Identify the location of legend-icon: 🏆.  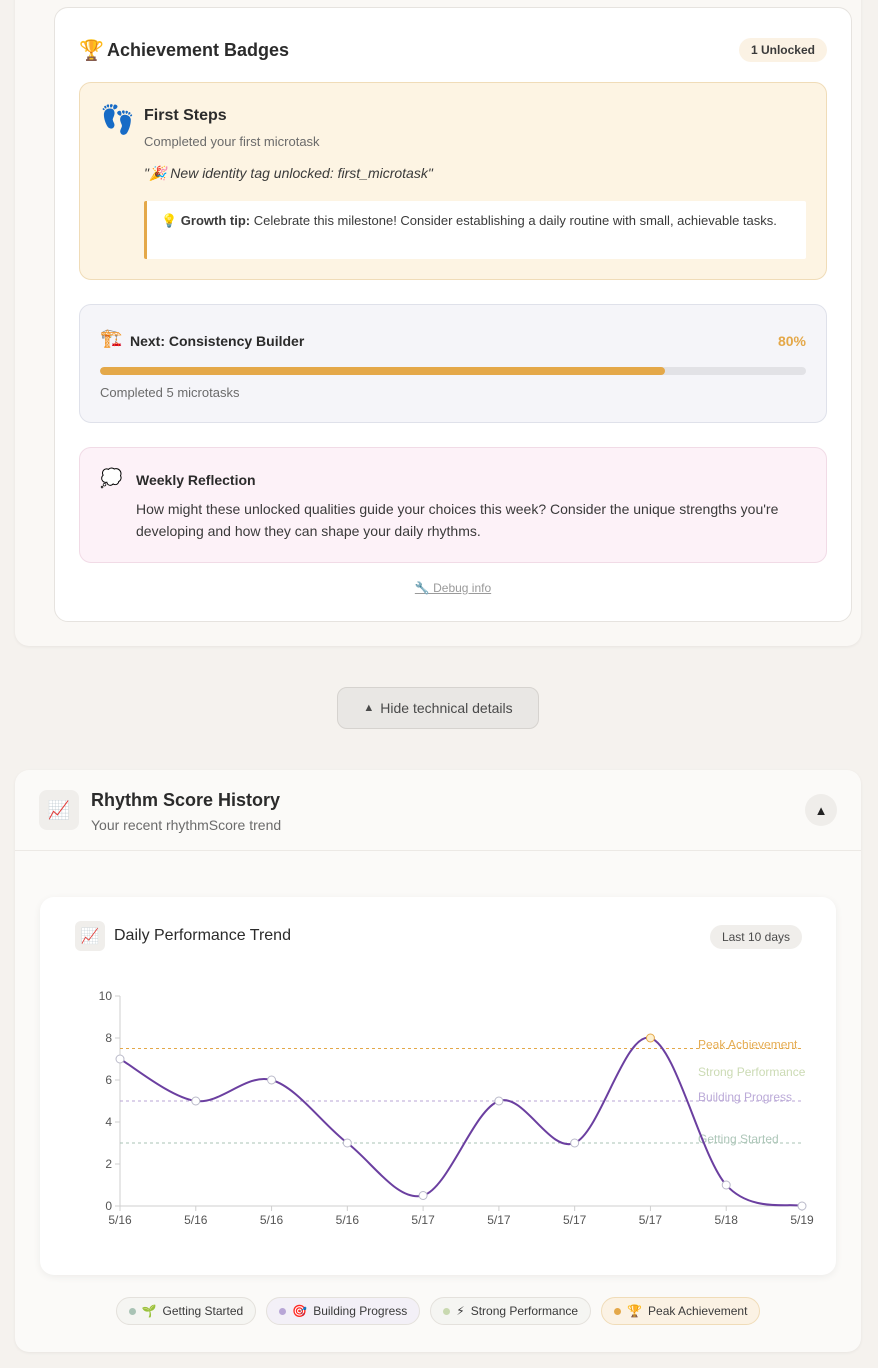
(635, 1311).